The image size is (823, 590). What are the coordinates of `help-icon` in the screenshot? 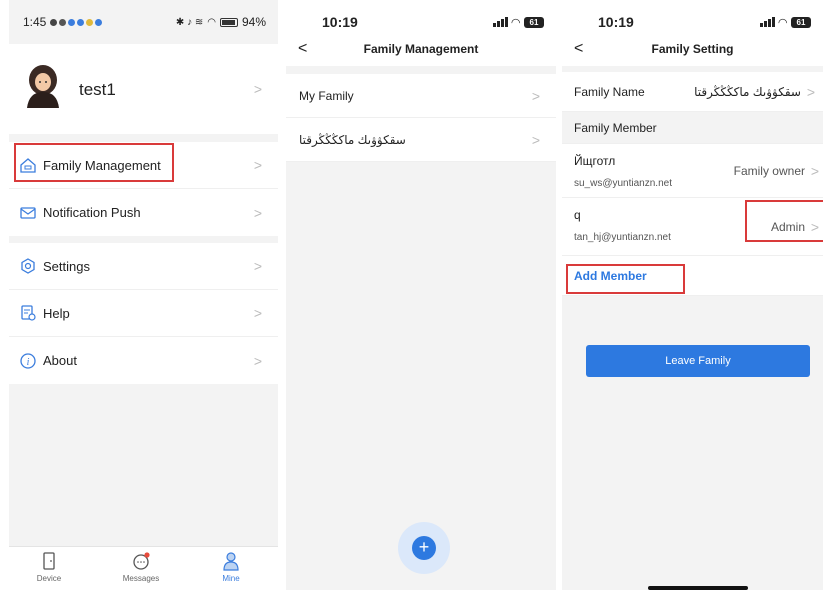 It's located at (28, 313).